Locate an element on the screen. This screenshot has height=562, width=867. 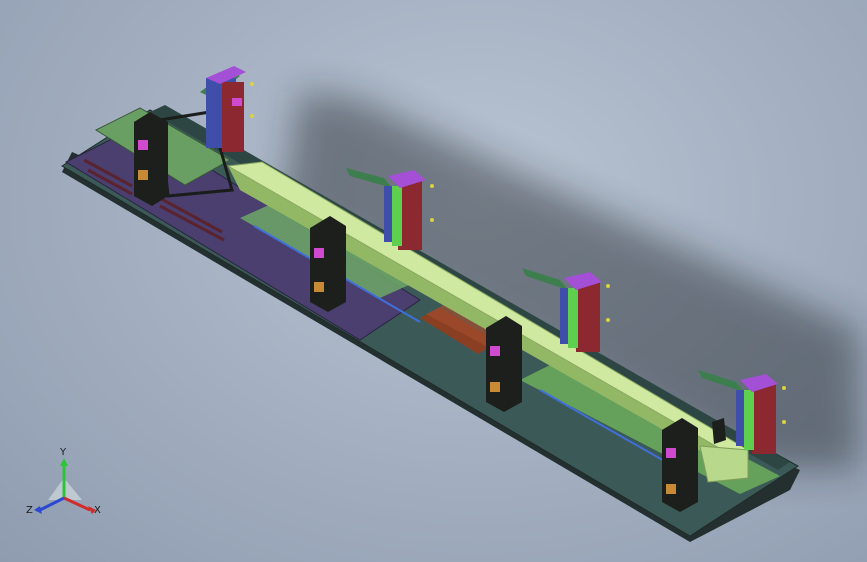
triad-axes is located at coordinates (65, 486).